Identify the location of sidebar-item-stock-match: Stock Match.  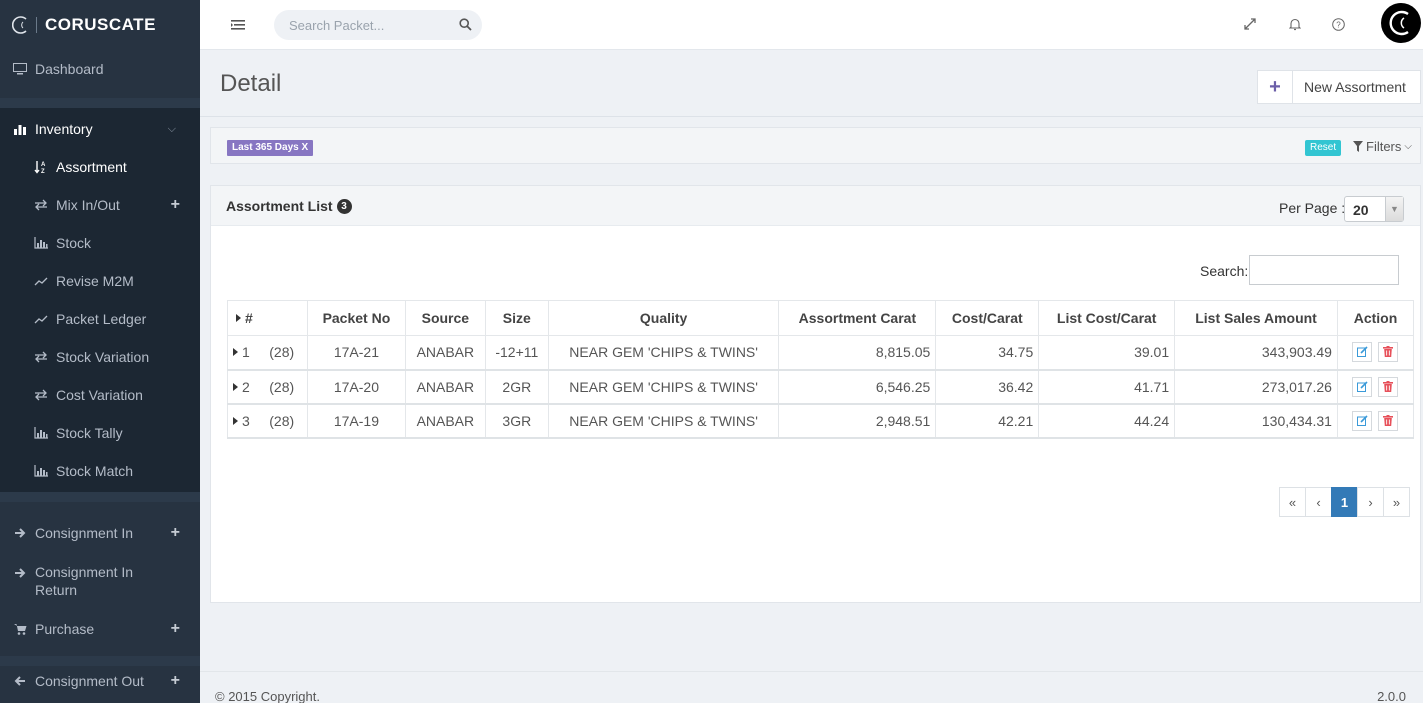
(100, 471).